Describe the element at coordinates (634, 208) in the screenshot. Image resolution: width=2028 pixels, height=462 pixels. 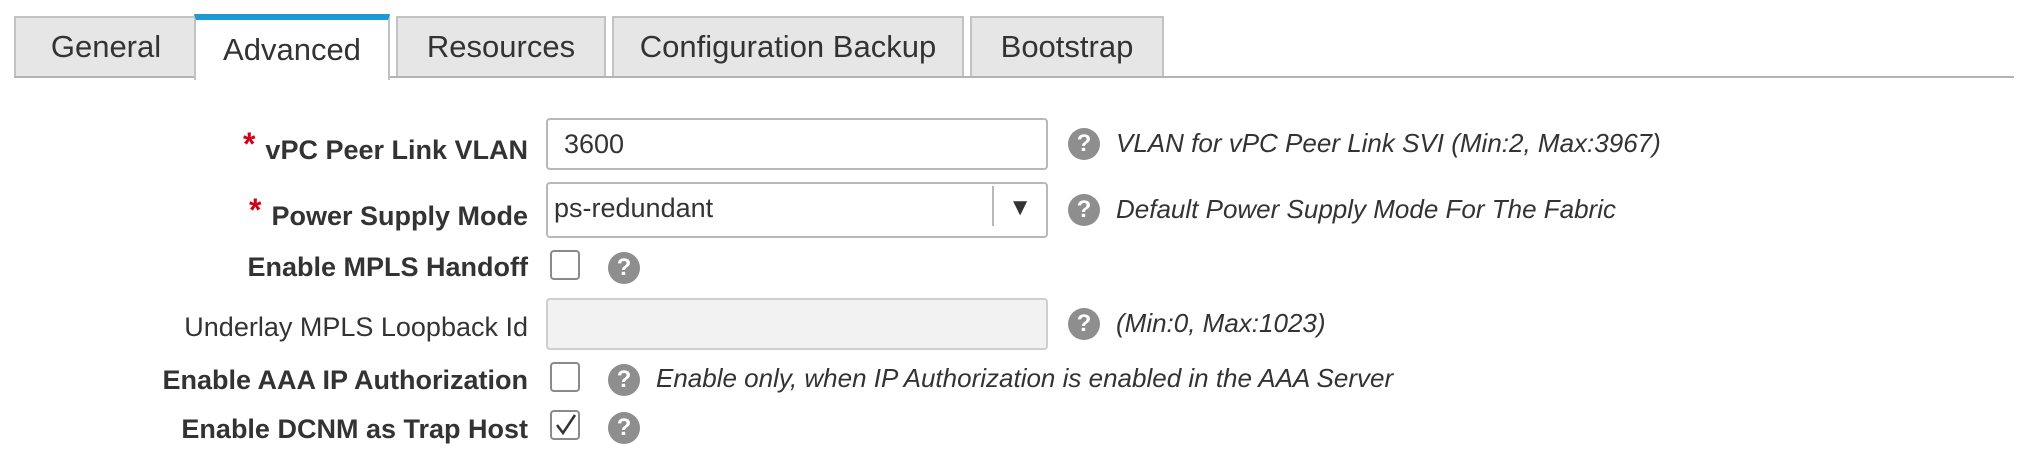
I see `power-supply-mode-value: ps-redundant` at that location.